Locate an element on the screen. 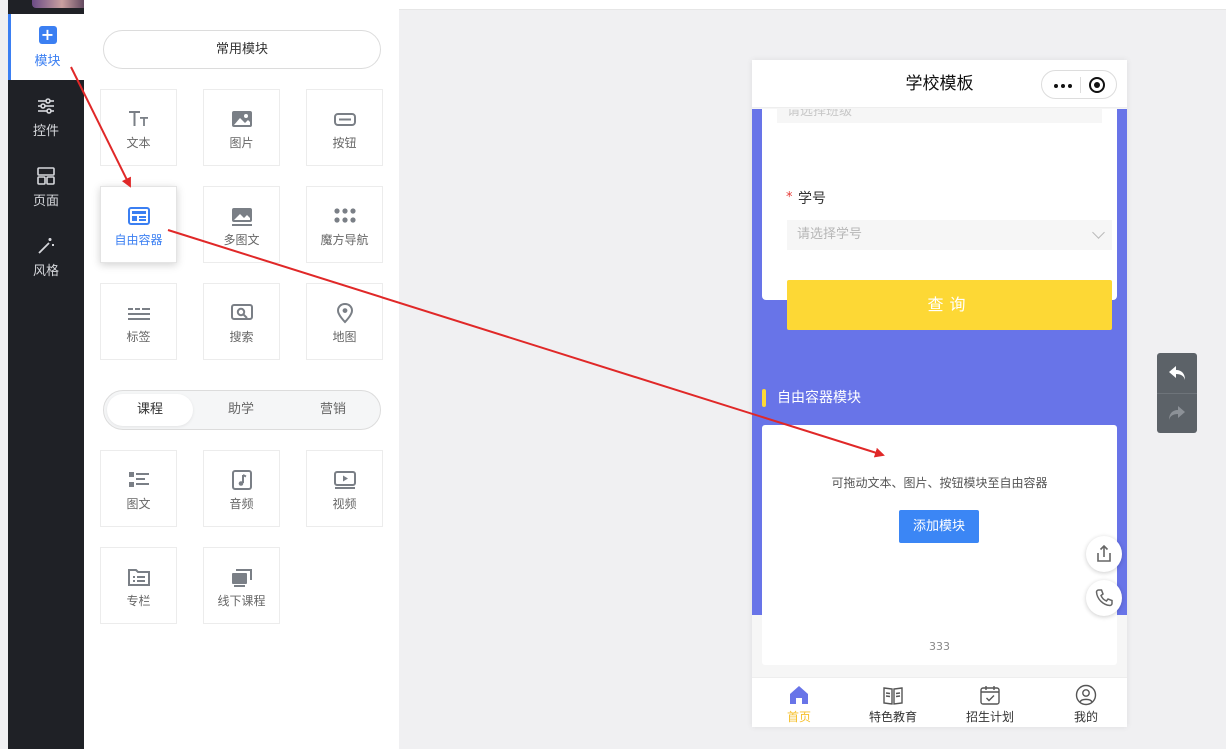  rail-item-label: 风格 is located at coordinates (45, 271).